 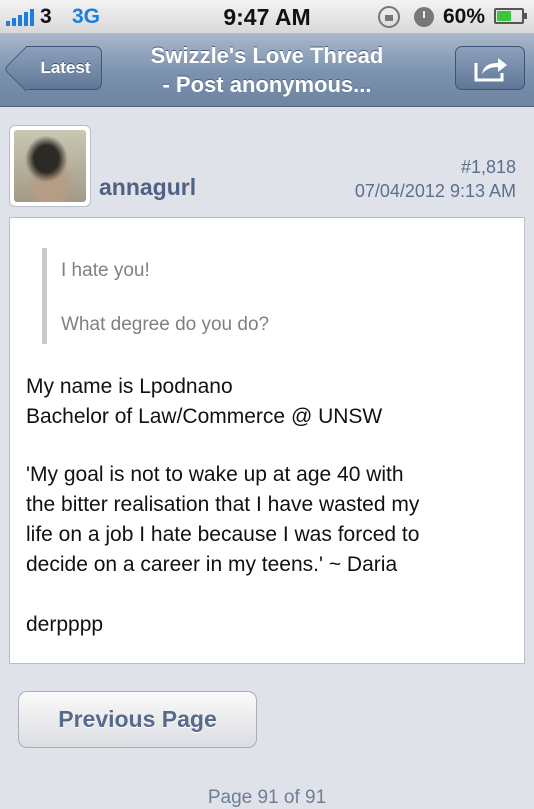 What do you see at coordinates (129, 386) in the screenshot?
I see `post-text-line: My name is Lpodnano` at bounding box center [129, 386].